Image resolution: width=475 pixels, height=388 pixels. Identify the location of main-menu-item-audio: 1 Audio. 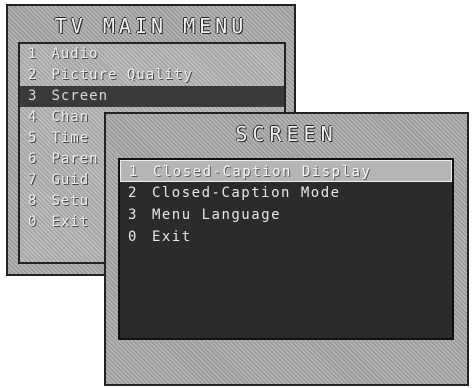
(152, 54).